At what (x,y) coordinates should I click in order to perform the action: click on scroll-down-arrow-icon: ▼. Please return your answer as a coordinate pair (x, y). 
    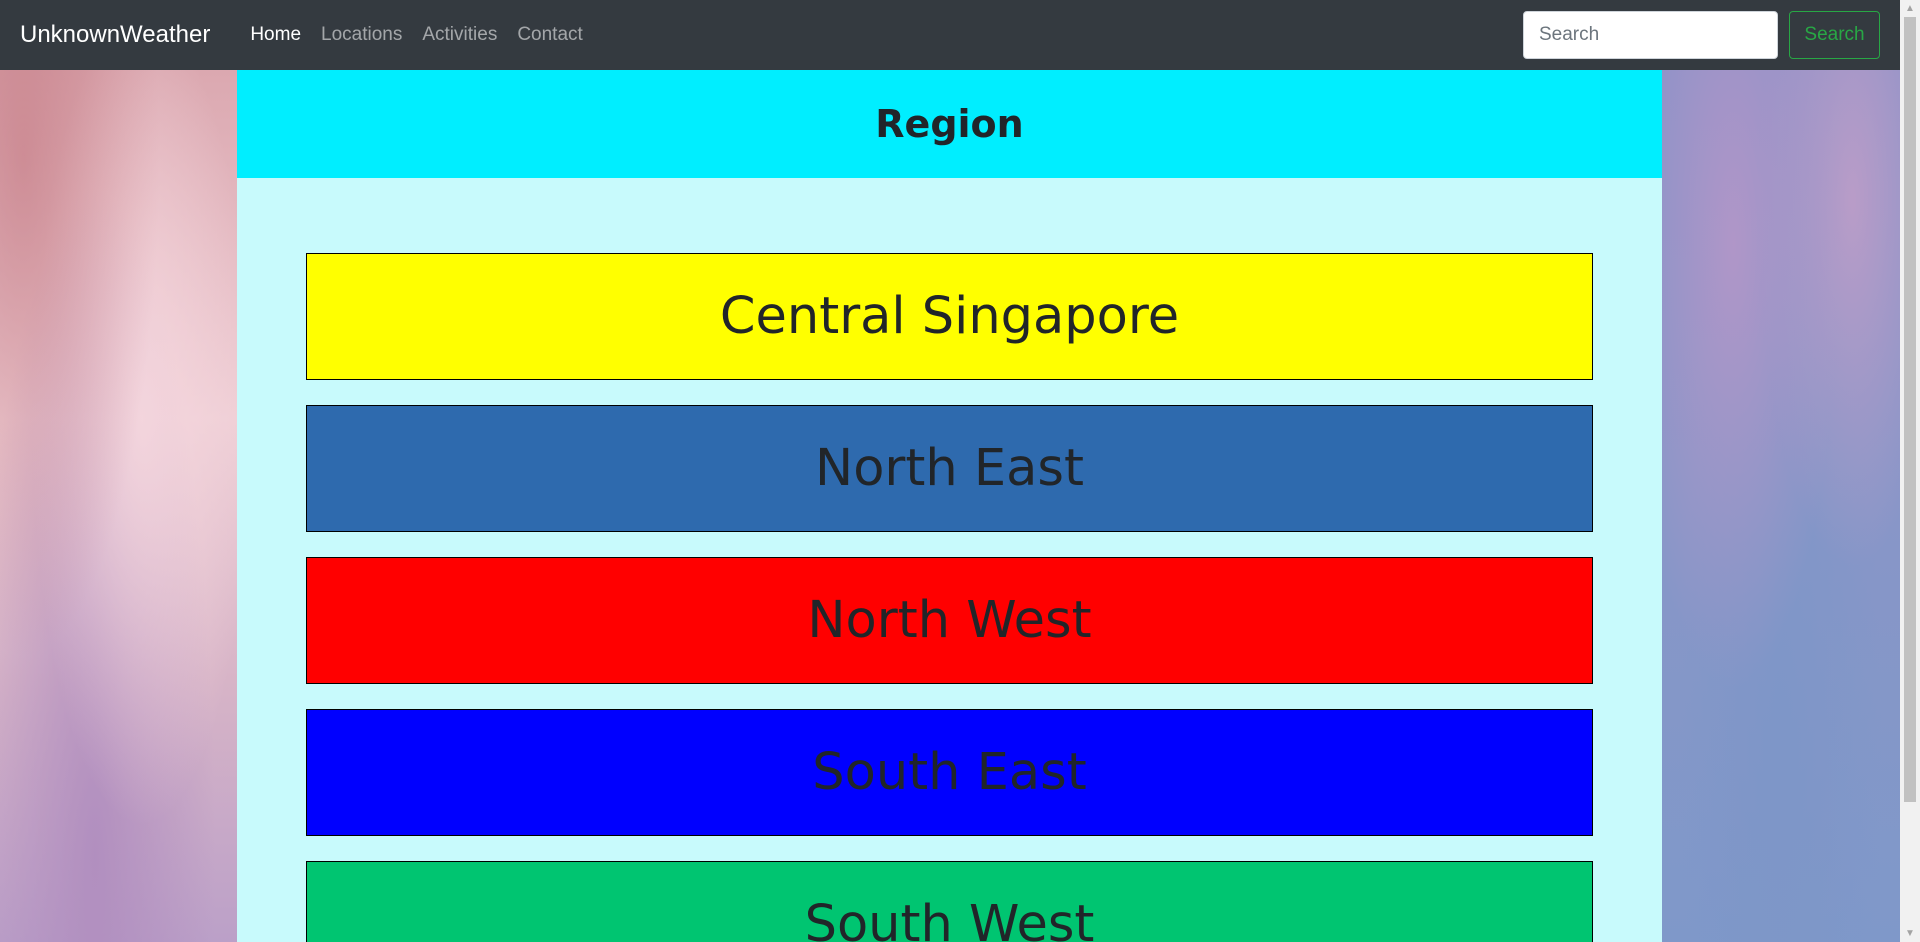
    Looking at the image, I should click on (1910, 933).